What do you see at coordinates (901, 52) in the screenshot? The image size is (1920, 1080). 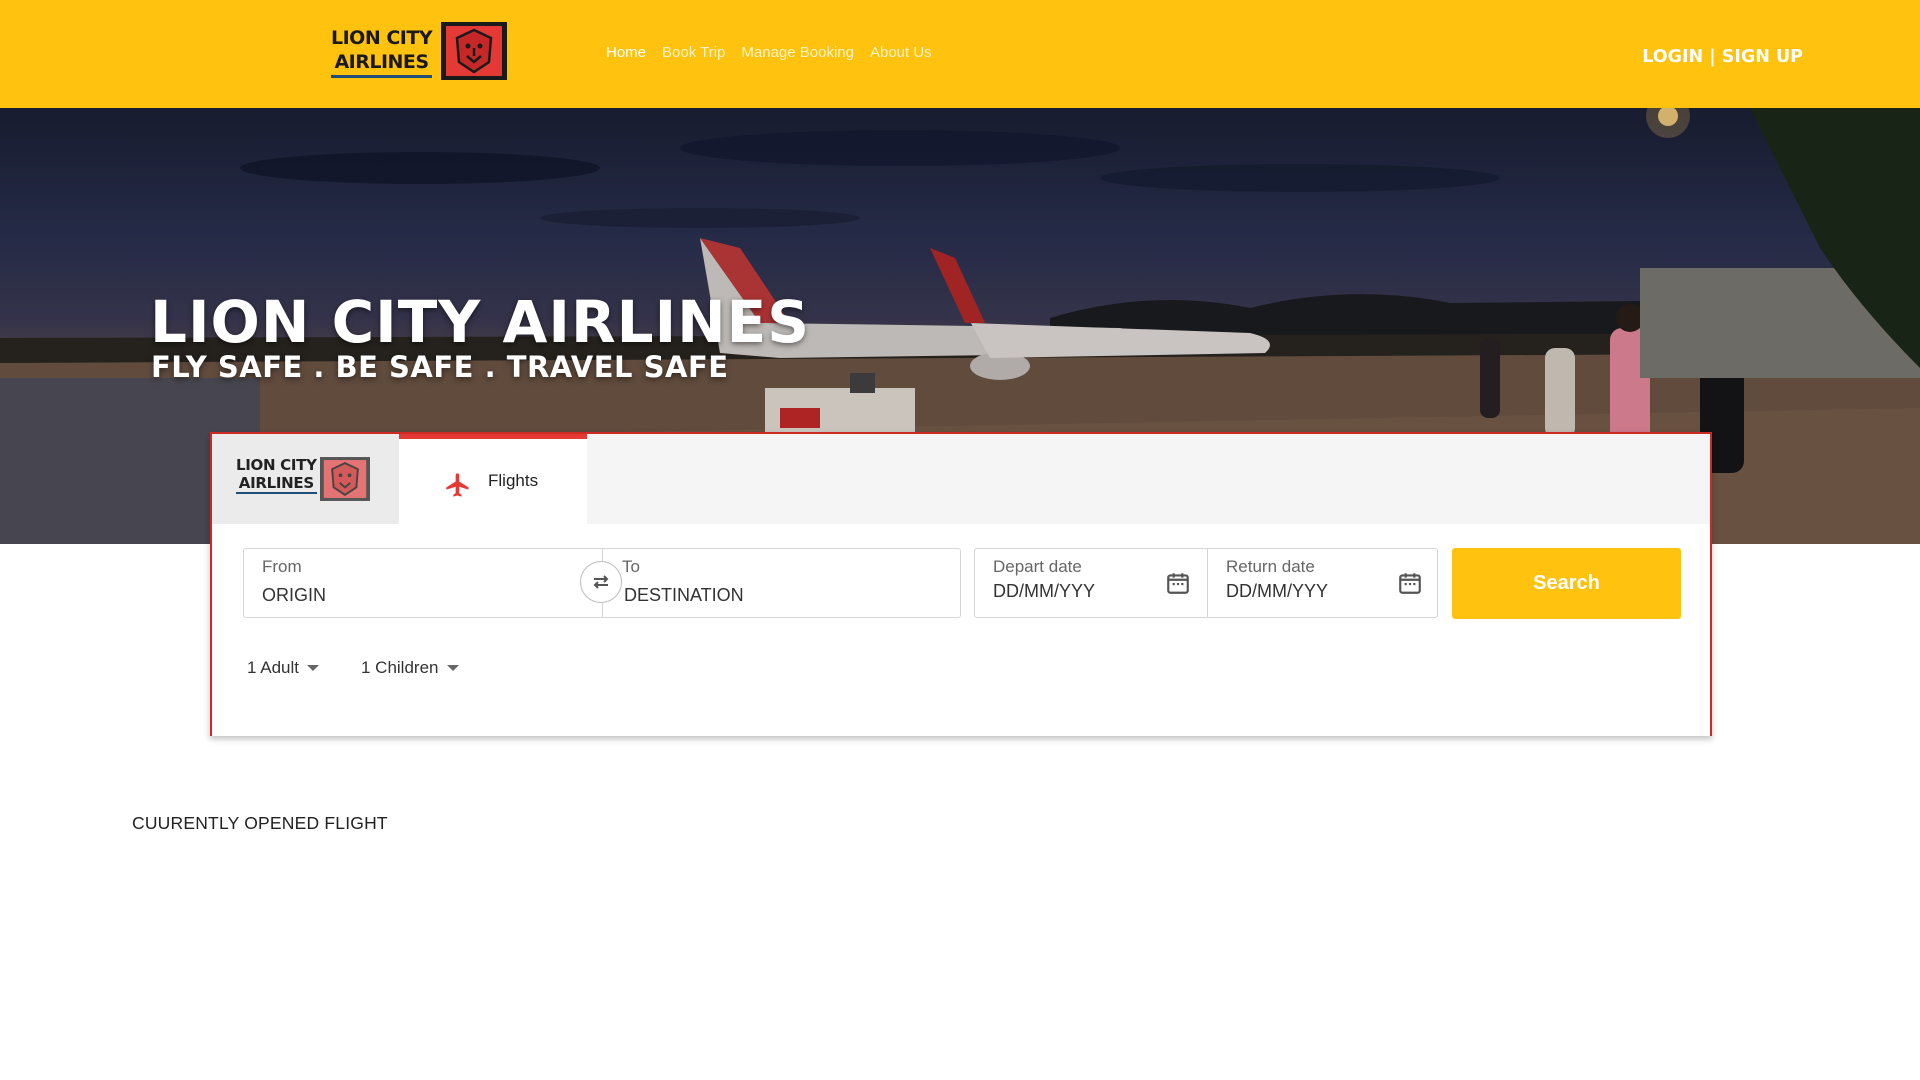 I see `nav-about-us: About Us` at bounding box center [901, 52].